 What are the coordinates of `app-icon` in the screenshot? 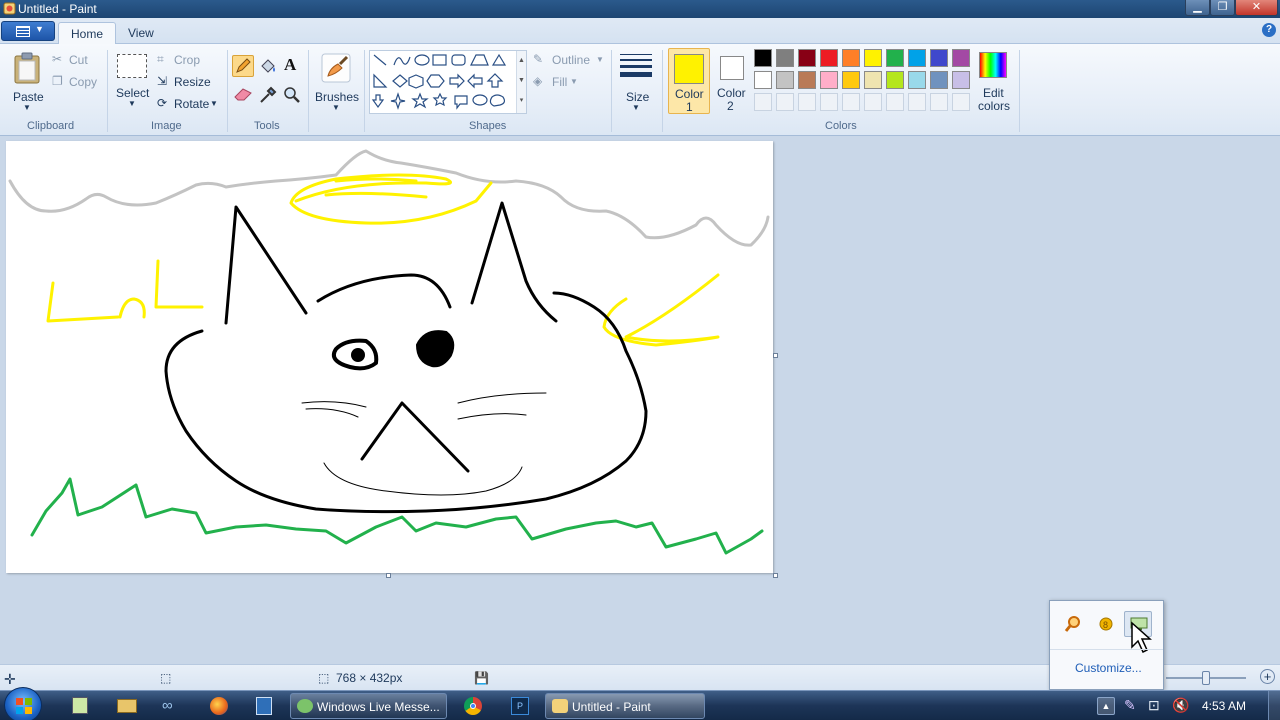 It's located at (264, 706).